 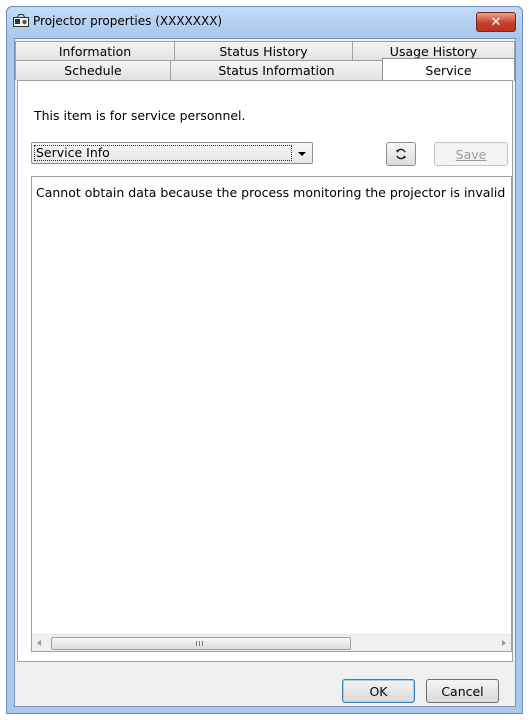 I want to click on save-button: Save, so click(x=471, y=154).